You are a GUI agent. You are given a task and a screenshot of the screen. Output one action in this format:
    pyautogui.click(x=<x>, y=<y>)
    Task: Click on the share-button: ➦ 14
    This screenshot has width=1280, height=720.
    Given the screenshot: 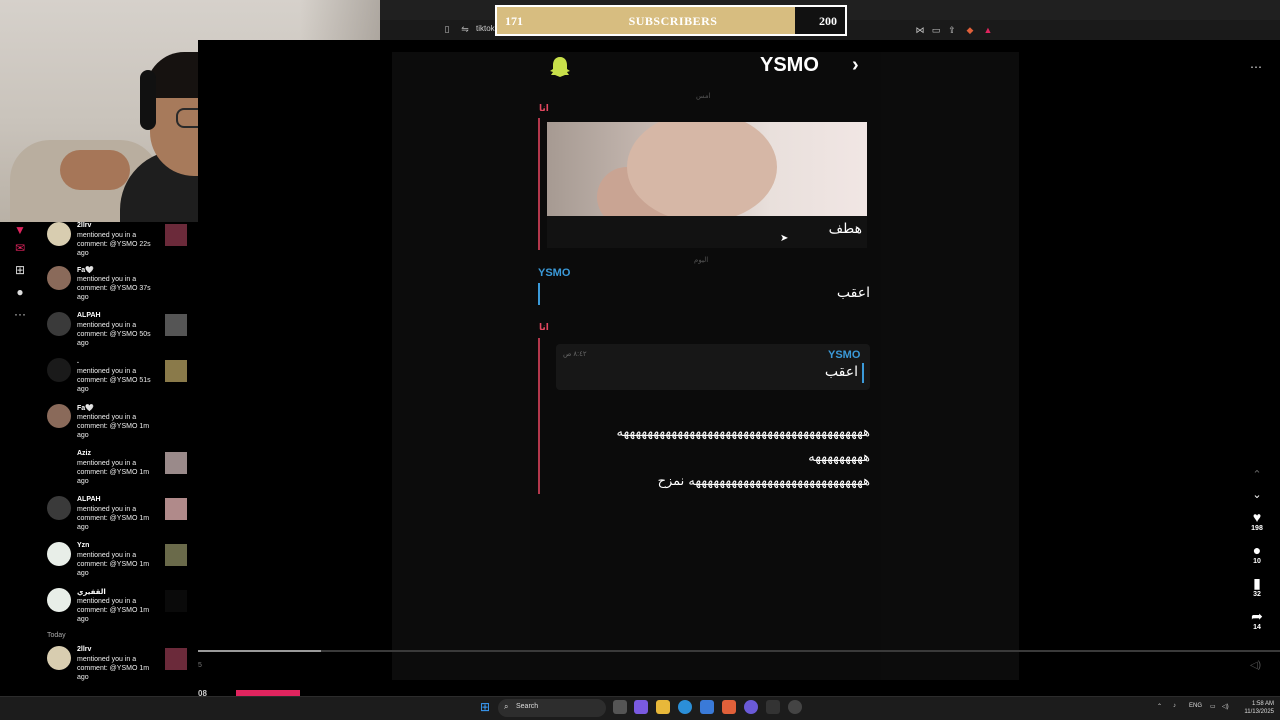 What is the action you would take?
    pyautogui.click(x=1257, y=619)
    